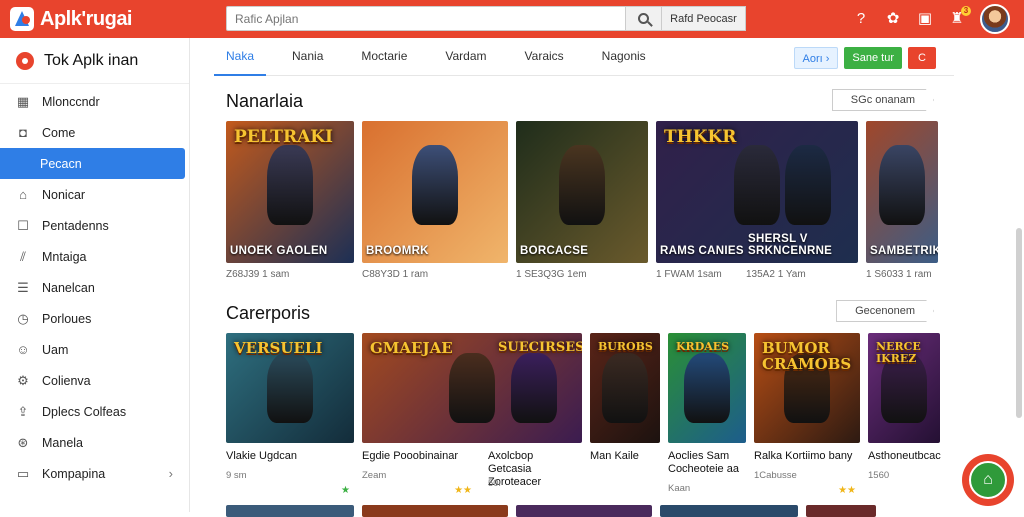 This screenshot has width=1024, height=517. What do you see at coordinates (75, 225) in the screenshot?
I see `sidebar-item-label: Pentadenns` at bounding box center [75, 225].